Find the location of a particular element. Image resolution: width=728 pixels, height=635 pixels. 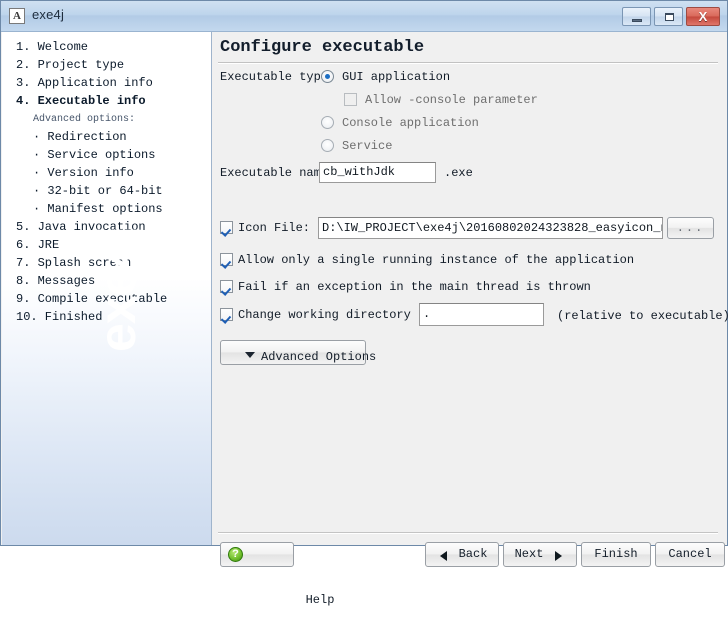

arrow-left-icon is located at coordinates (443, 556).